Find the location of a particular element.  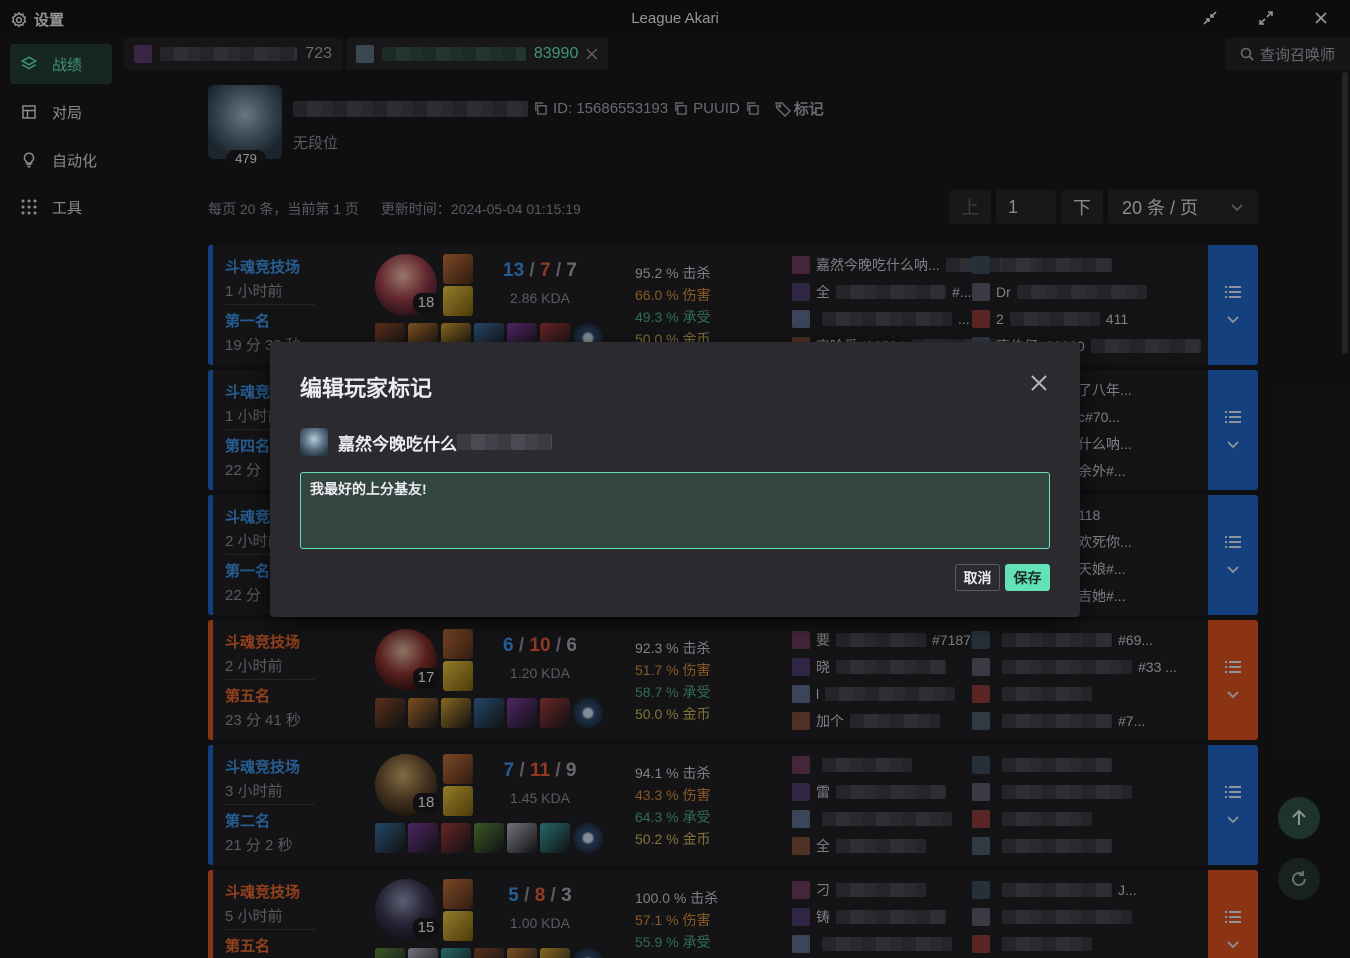

redacted-name is located at coordinates (504, 442).